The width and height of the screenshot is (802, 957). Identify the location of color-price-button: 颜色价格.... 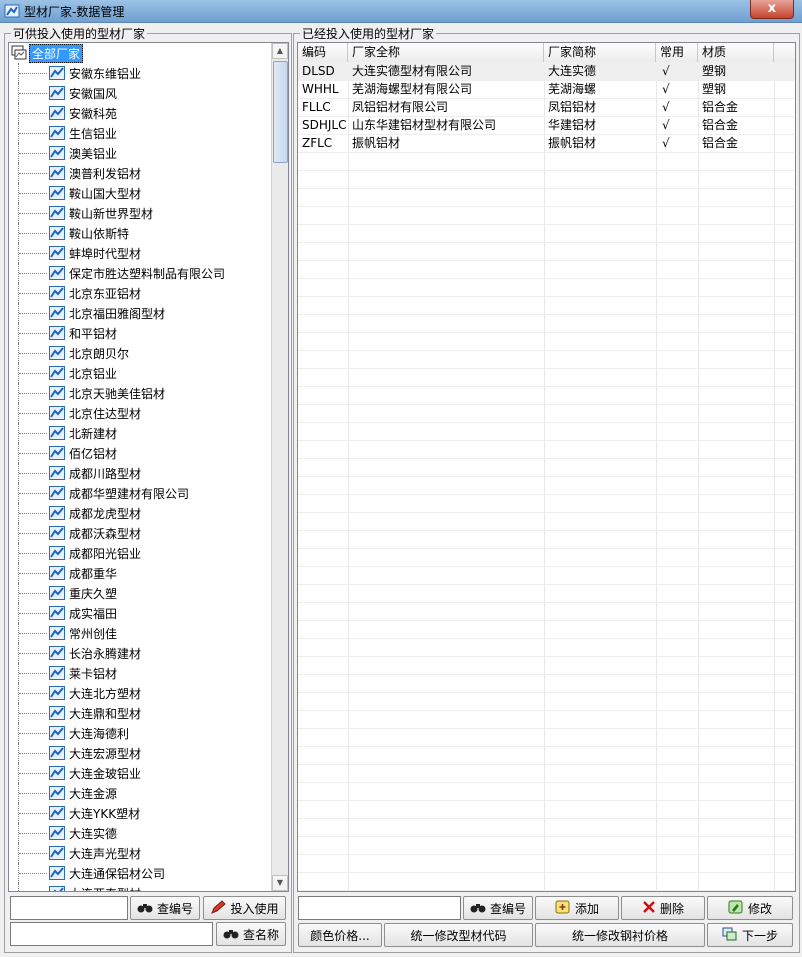
(340, 935).